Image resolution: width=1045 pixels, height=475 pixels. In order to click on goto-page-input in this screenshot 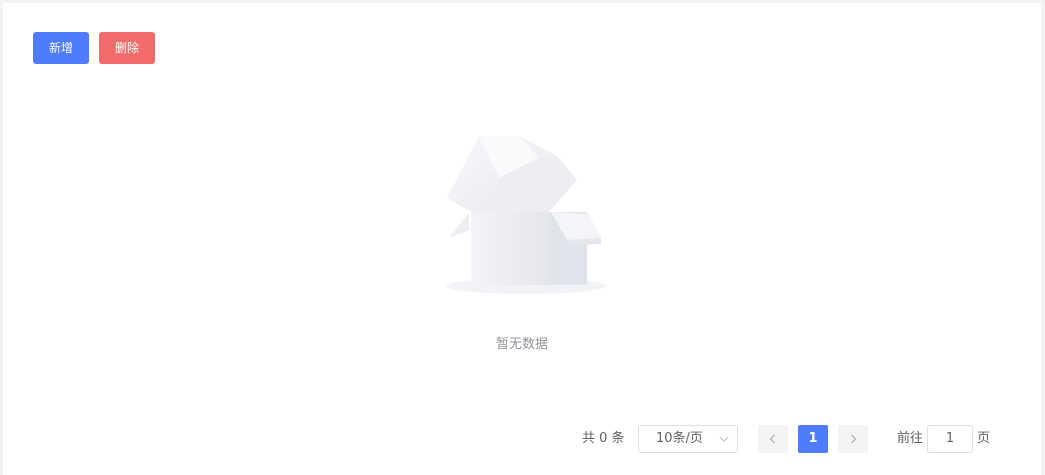, I will do `click(950, 439)`.